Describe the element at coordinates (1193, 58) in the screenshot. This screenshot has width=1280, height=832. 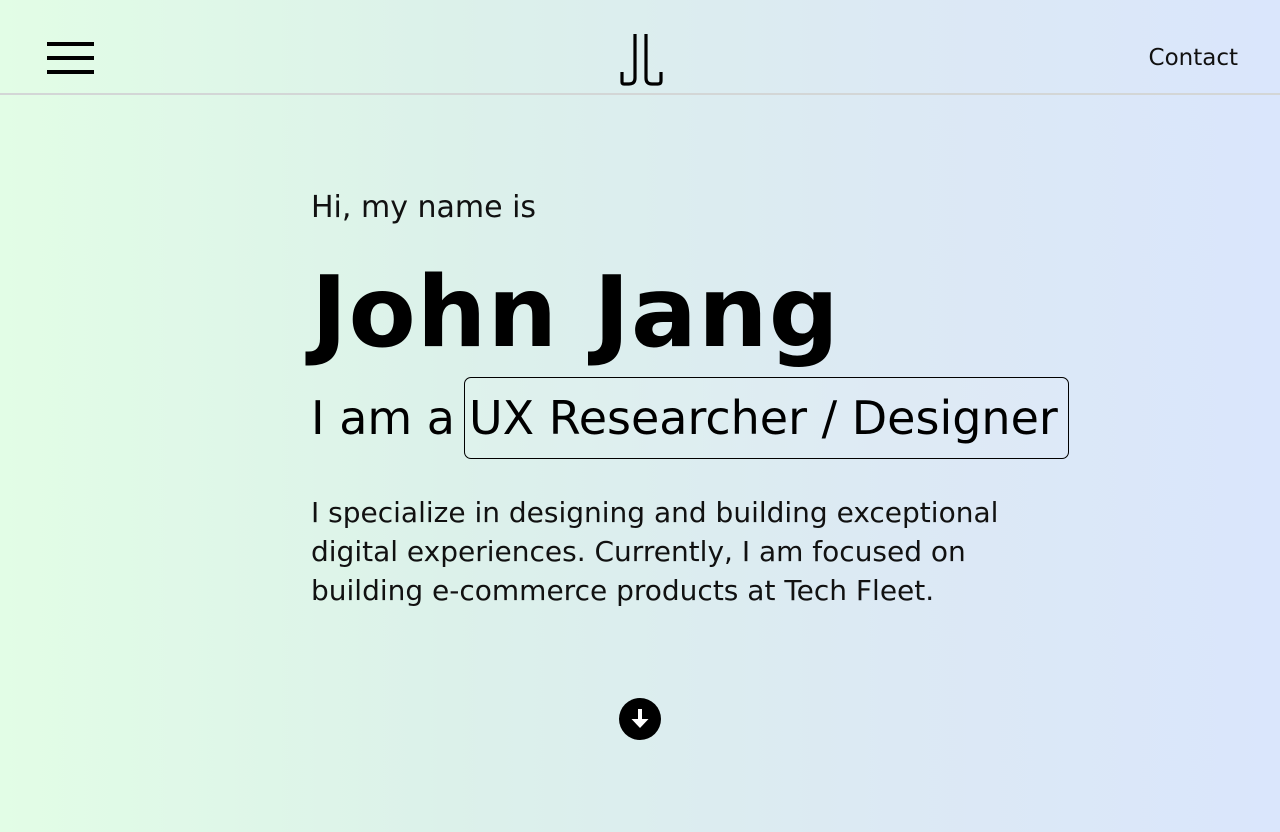
I see `contact-link: Contact` at that location.